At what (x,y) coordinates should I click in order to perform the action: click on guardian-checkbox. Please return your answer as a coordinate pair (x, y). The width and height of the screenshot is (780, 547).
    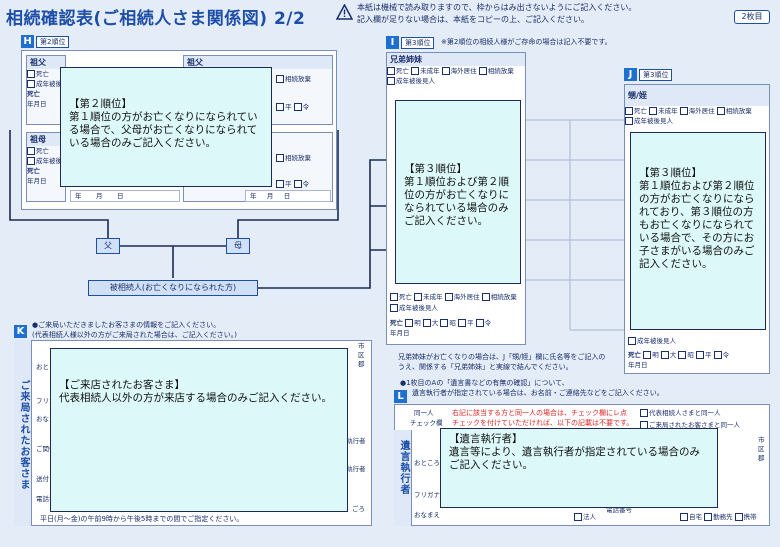
    Looking at the image, I should click on (31, 84).